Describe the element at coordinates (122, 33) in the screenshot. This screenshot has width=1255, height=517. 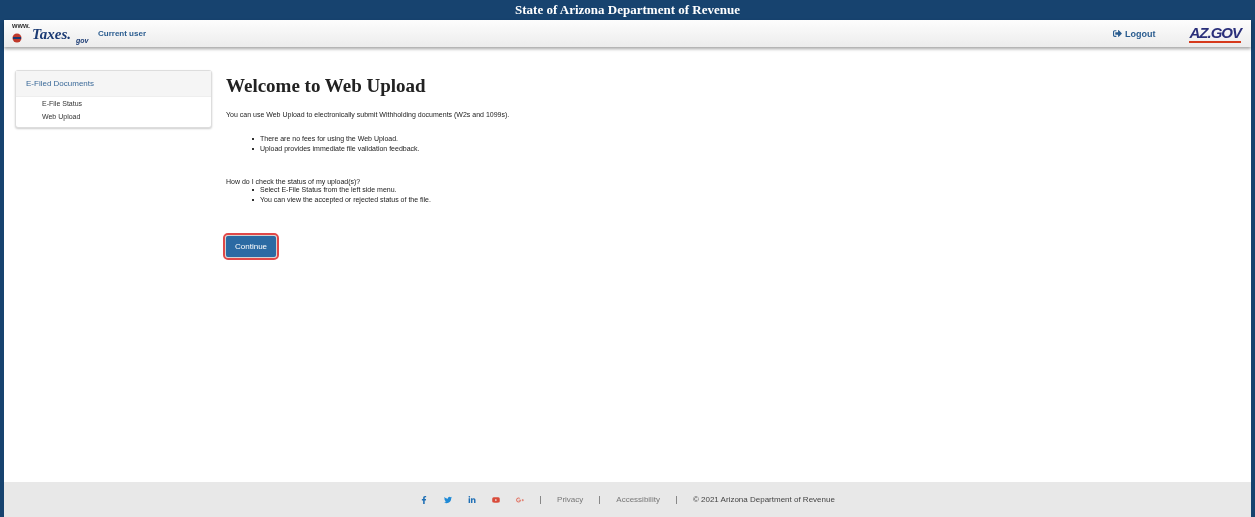
I see `current-user-label: Current user` at that location.